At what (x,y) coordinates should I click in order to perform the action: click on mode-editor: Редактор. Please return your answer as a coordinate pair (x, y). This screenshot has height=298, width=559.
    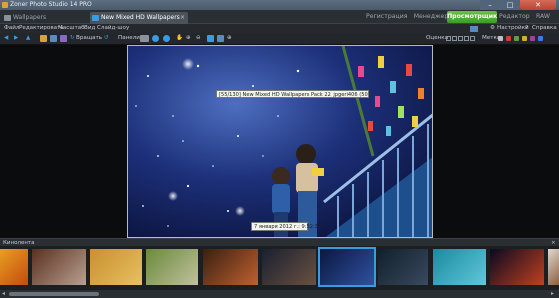
    Looking at the image, I should click on (514, 17).